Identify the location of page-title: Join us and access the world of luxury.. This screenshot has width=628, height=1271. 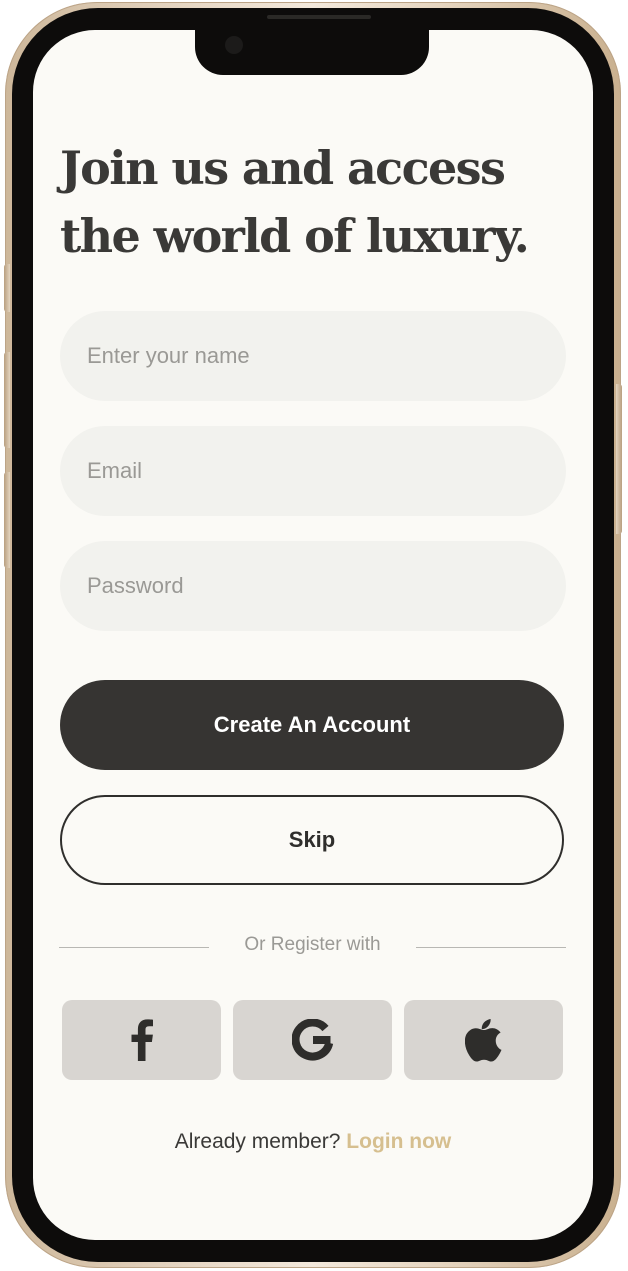
(310, 202).